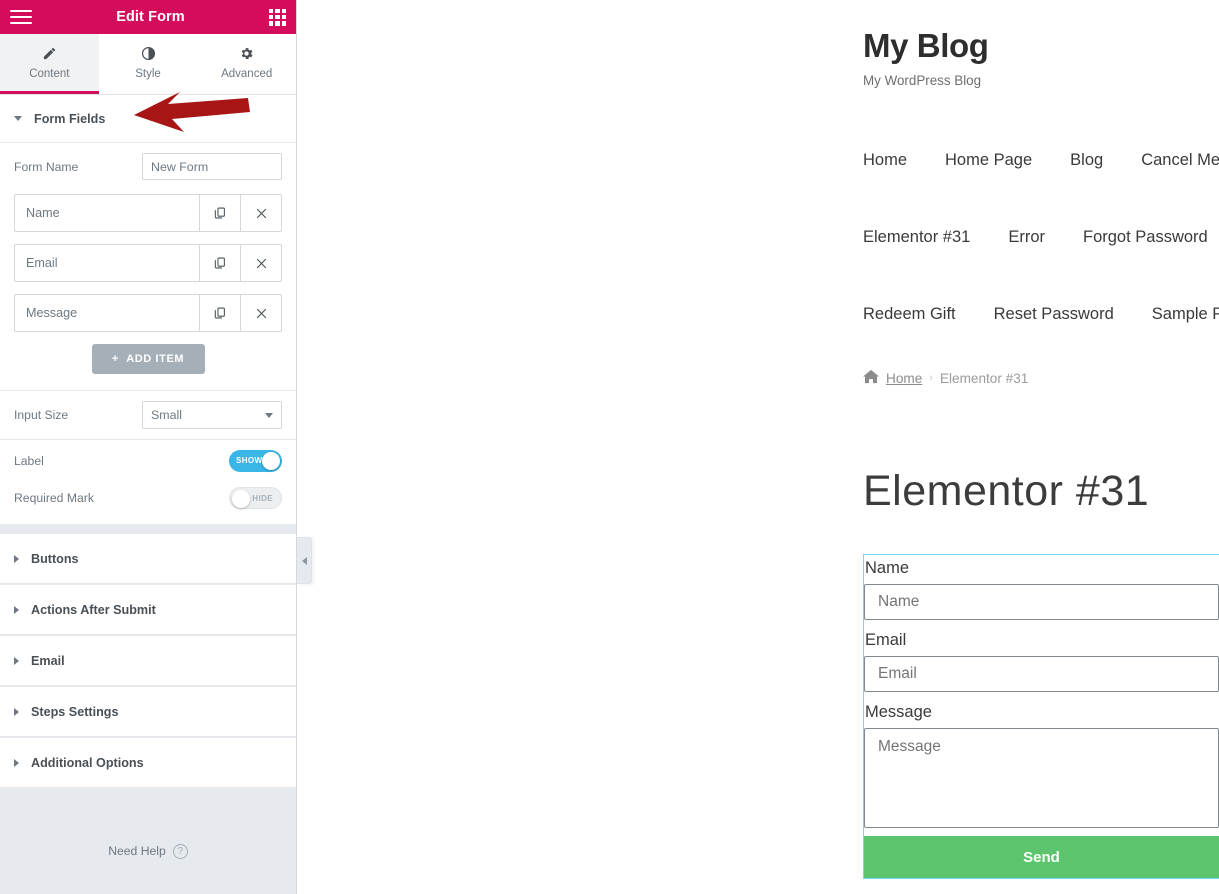  Describe the element at coordinates (148, 610) in the screenshot. I see `accordion-actions-after-submit: Actions After Submit` at that location.